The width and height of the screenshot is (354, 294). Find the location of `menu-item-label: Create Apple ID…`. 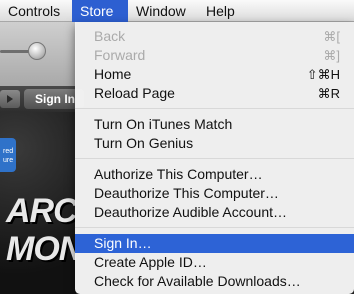

menu-item-label: Create Apple ID… is located at coordinates (150, 262).